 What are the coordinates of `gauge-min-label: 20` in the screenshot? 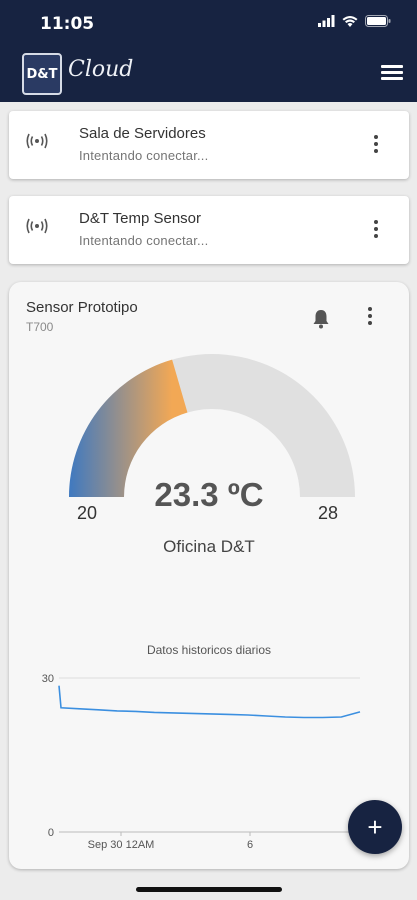 It's located at (87, 513).